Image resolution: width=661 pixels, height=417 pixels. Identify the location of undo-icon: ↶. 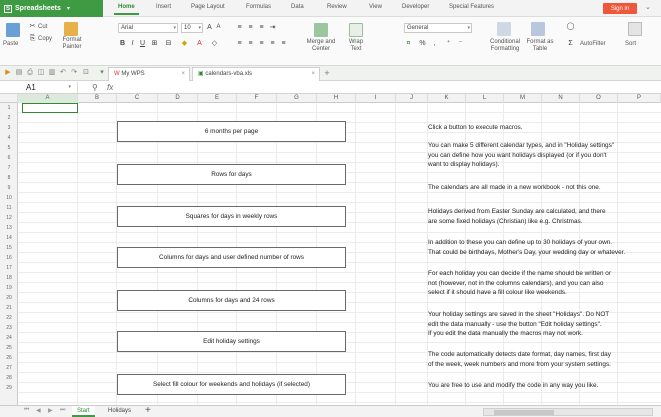
(63, 73).